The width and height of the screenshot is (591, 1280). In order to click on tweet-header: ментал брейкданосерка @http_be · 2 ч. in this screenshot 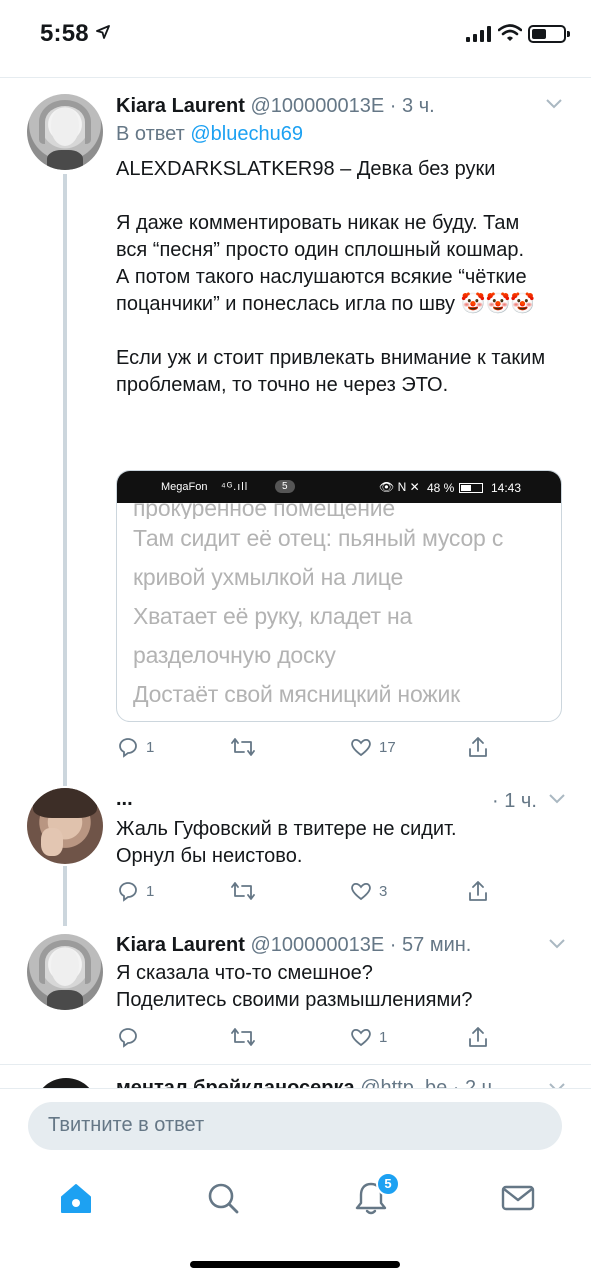, I will do `click(307, 1082)`.